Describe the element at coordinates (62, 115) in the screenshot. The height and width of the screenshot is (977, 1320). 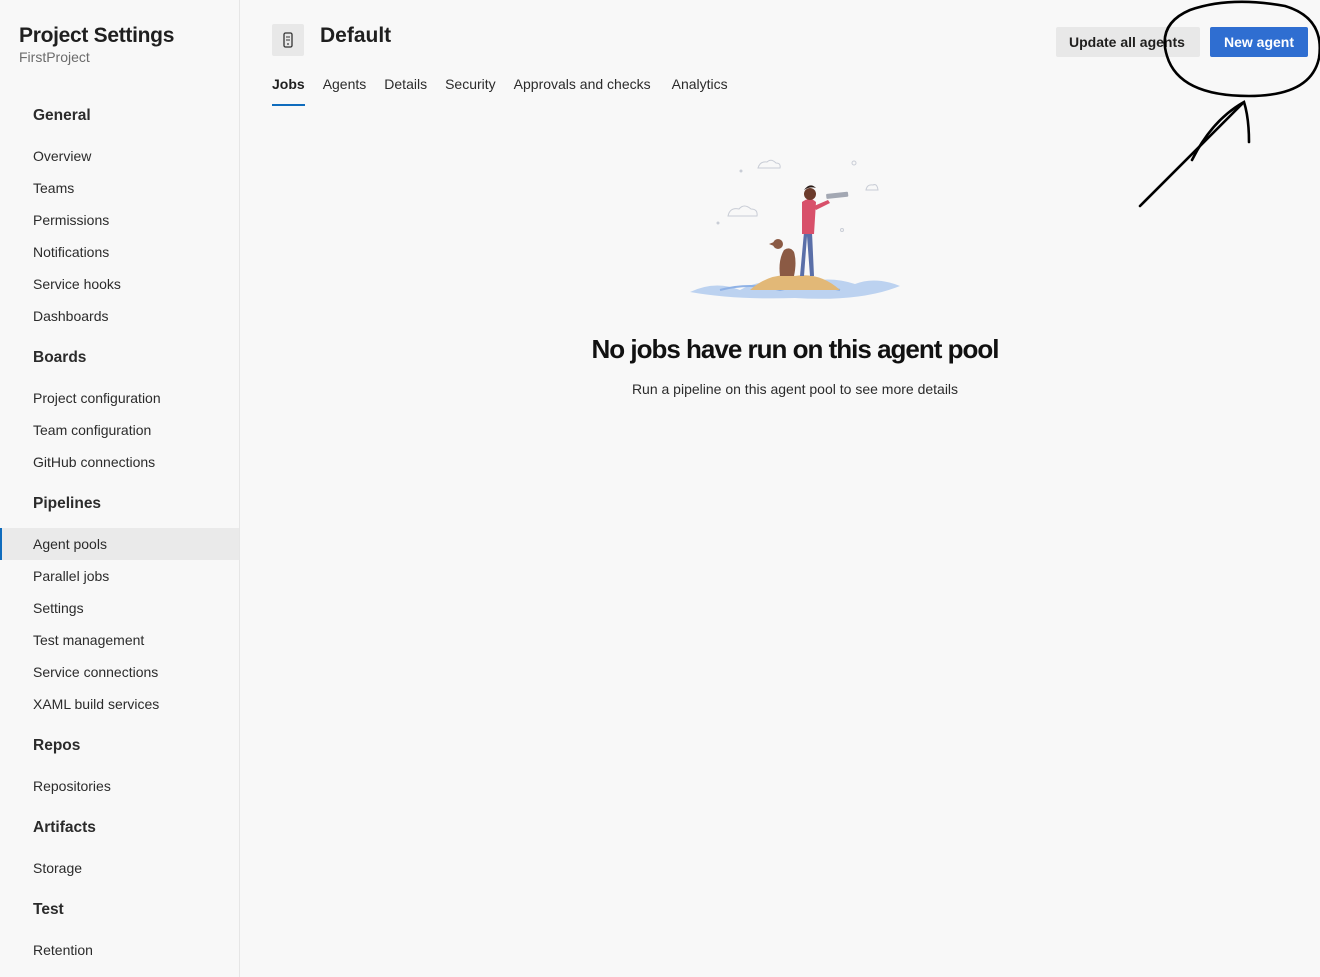
I see `section-header-general: General` at that location.